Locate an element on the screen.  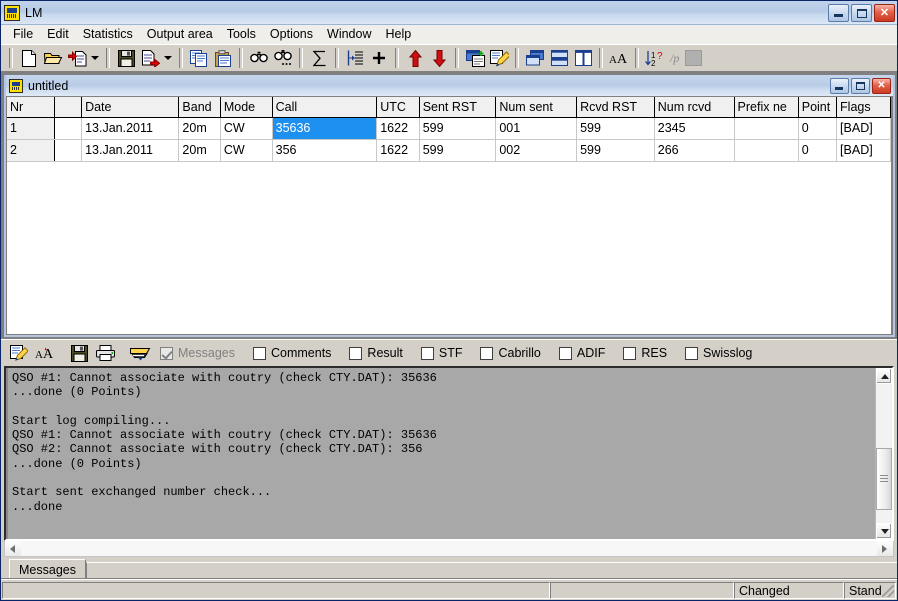
child-close-button: ✕ is located at coordinates (881, 85).